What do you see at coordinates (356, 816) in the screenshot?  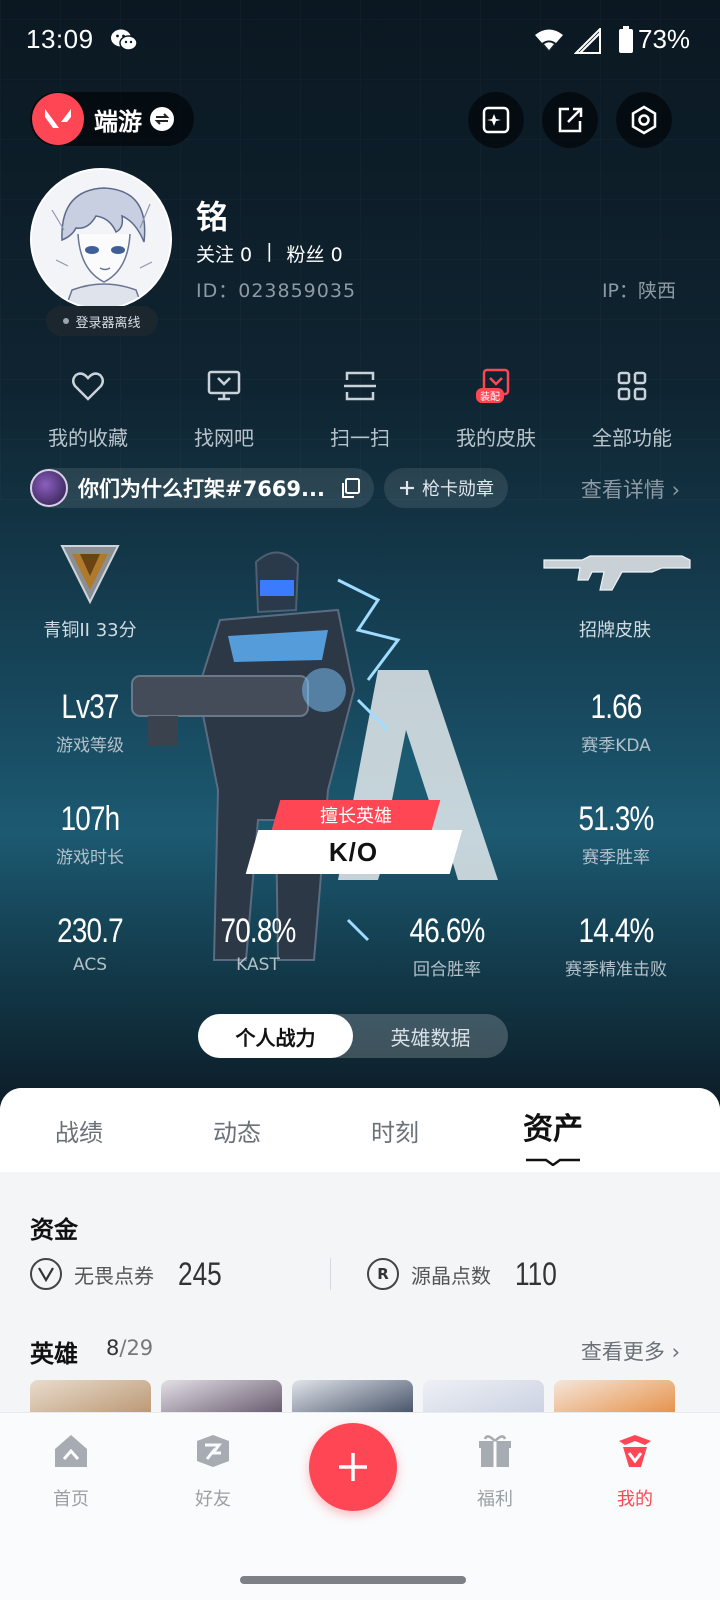 I see `best-hero-tag-text: 擅长英雄` at bounding box center [356, 816].